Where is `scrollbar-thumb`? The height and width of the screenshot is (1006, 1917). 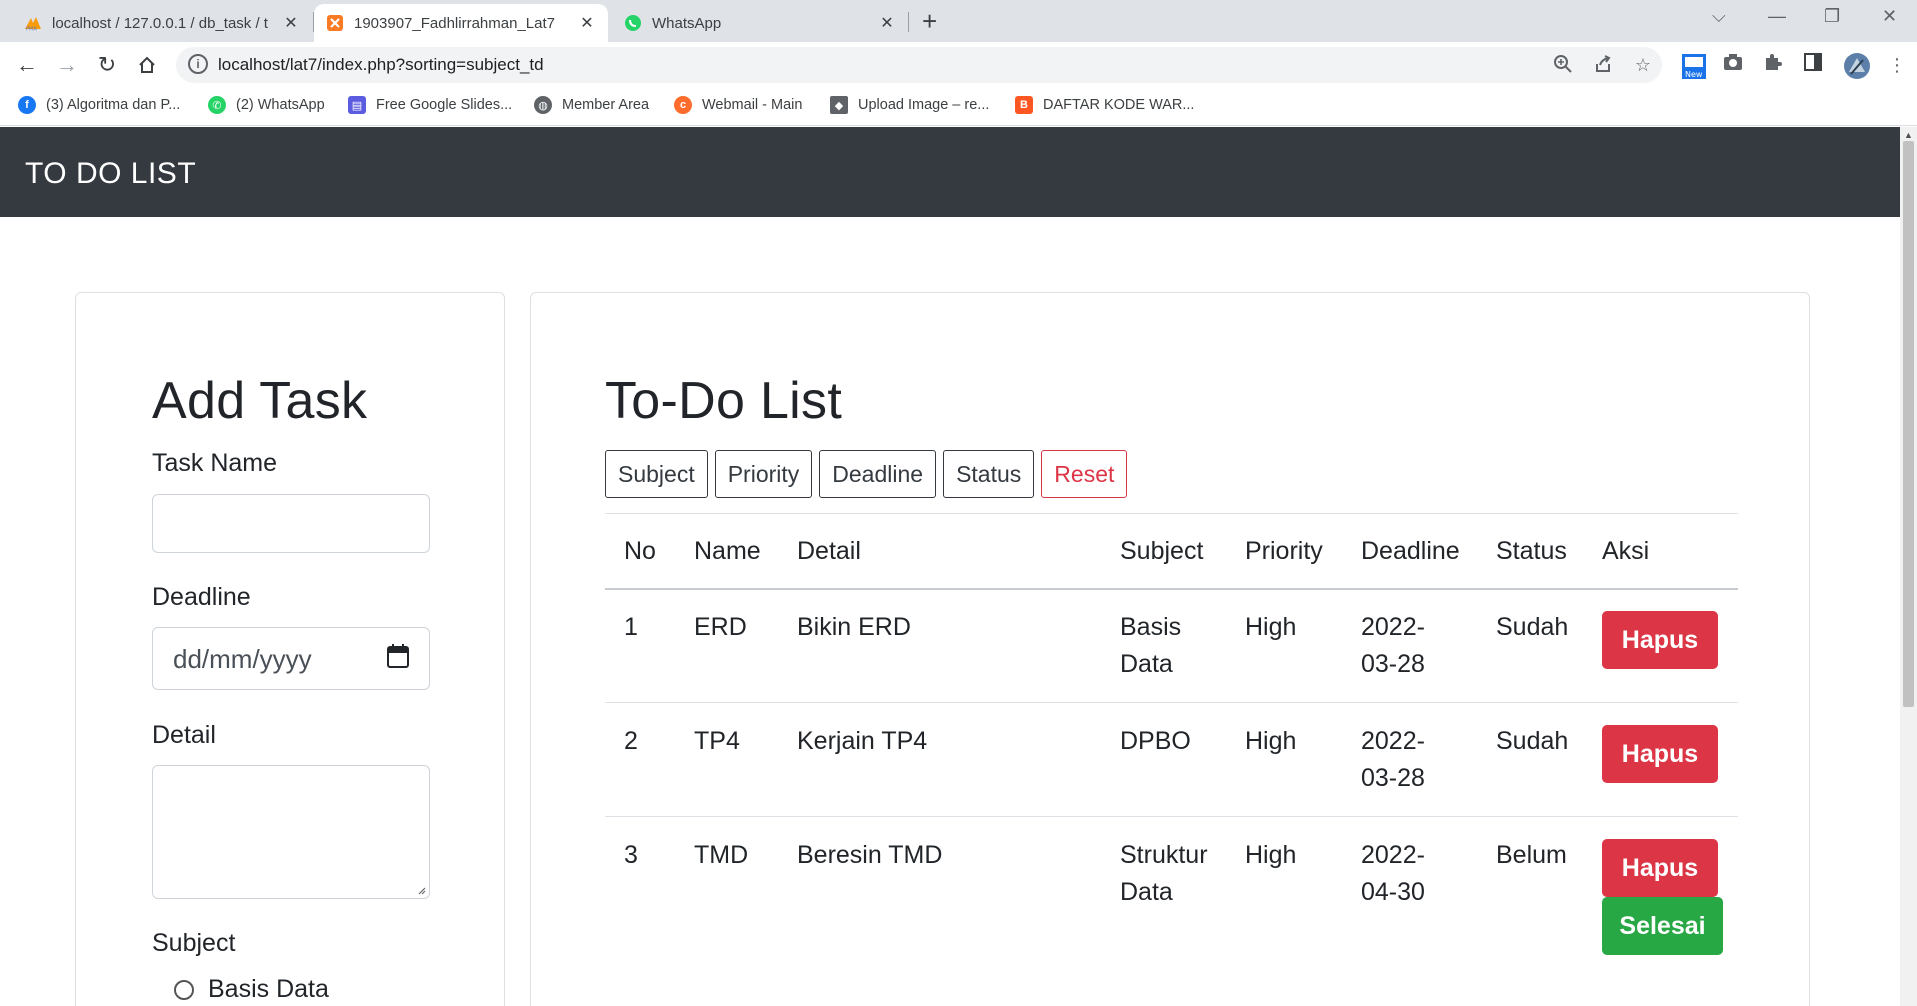
scrollbar-thumb is located at coordinates (1908, 424).